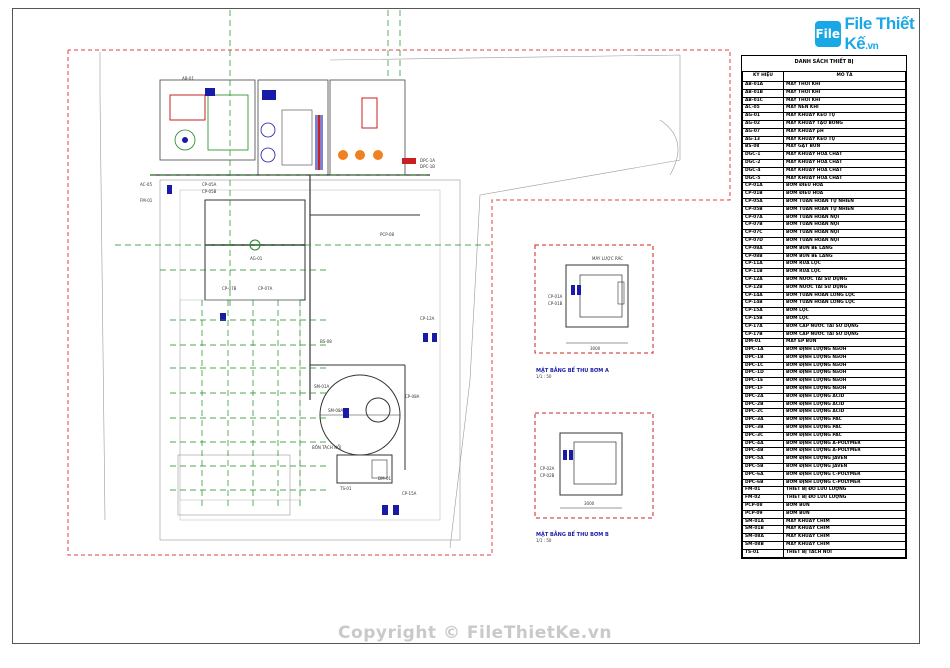 This screenshot has height=668, width=950. Describe the element at coordinates (763, 545) in the screenshot. I see `equipment-code: SM-08B` at that location.